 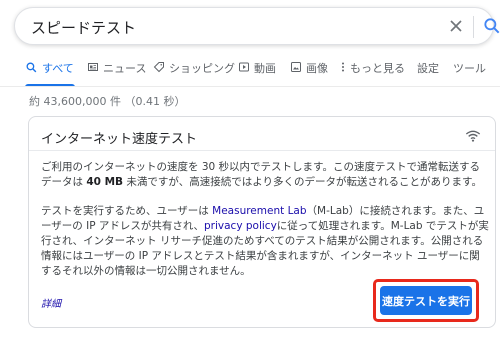 I want to click on tab-settings: 設定, so click(x=428, y=73).